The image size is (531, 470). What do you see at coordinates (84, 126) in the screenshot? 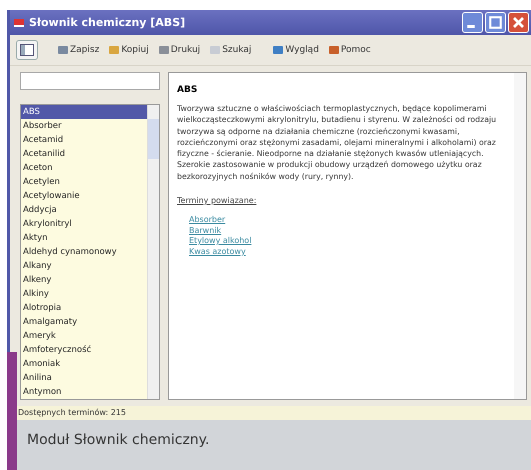
I see `term-item: Absorber` at bounding box center [84, 126].